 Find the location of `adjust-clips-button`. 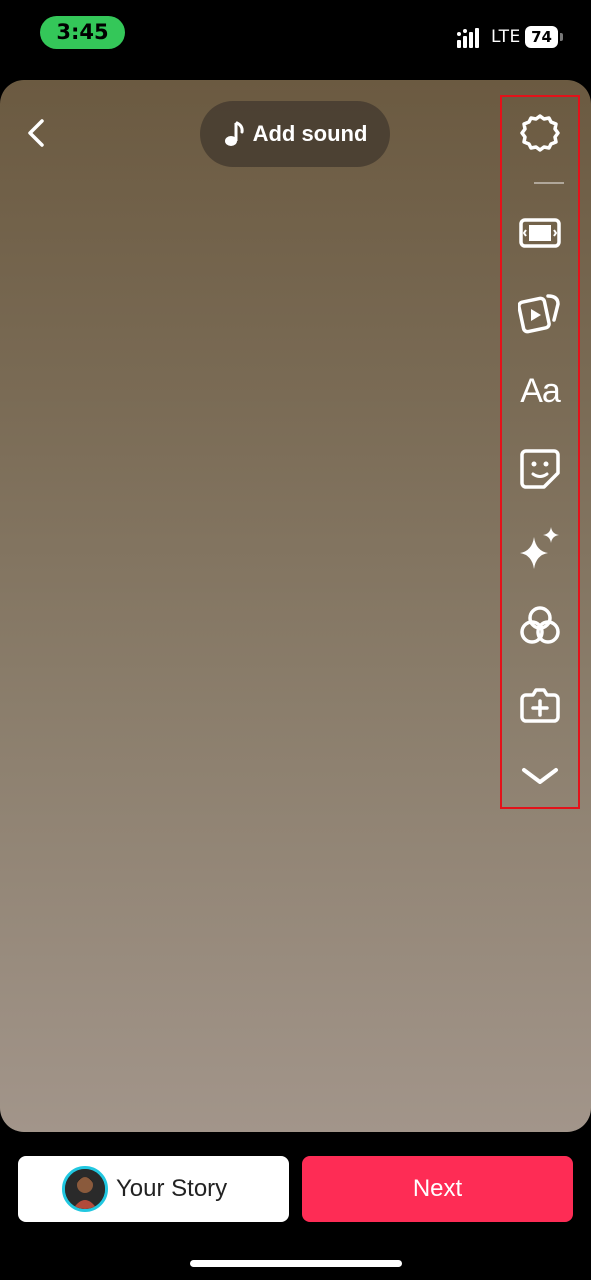

adjust-clips-button is located at coordinates (540, 233).